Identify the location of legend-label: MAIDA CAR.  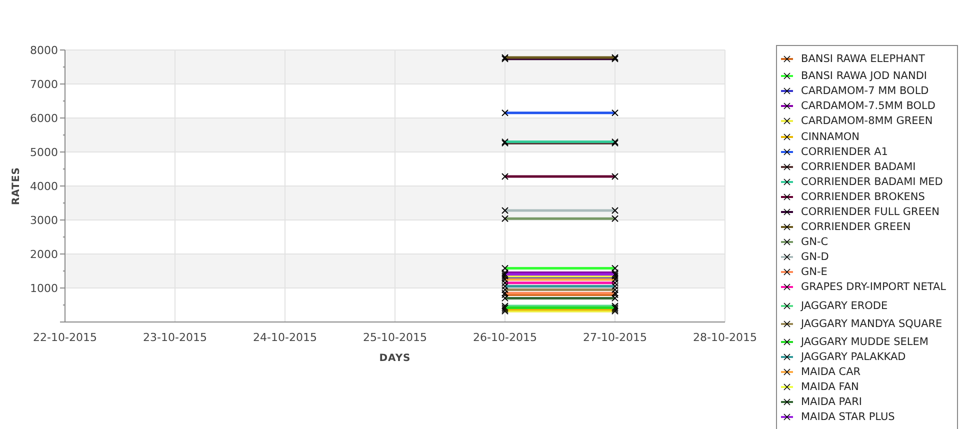
(831, 372).